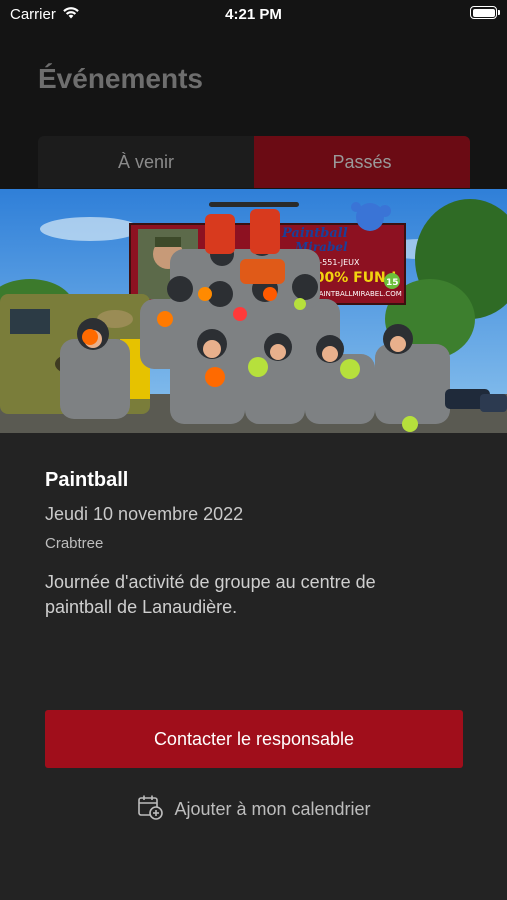 The width and height of the screenshot is (507, 900). I want to click on page-title: Événements, so click(120, 78).